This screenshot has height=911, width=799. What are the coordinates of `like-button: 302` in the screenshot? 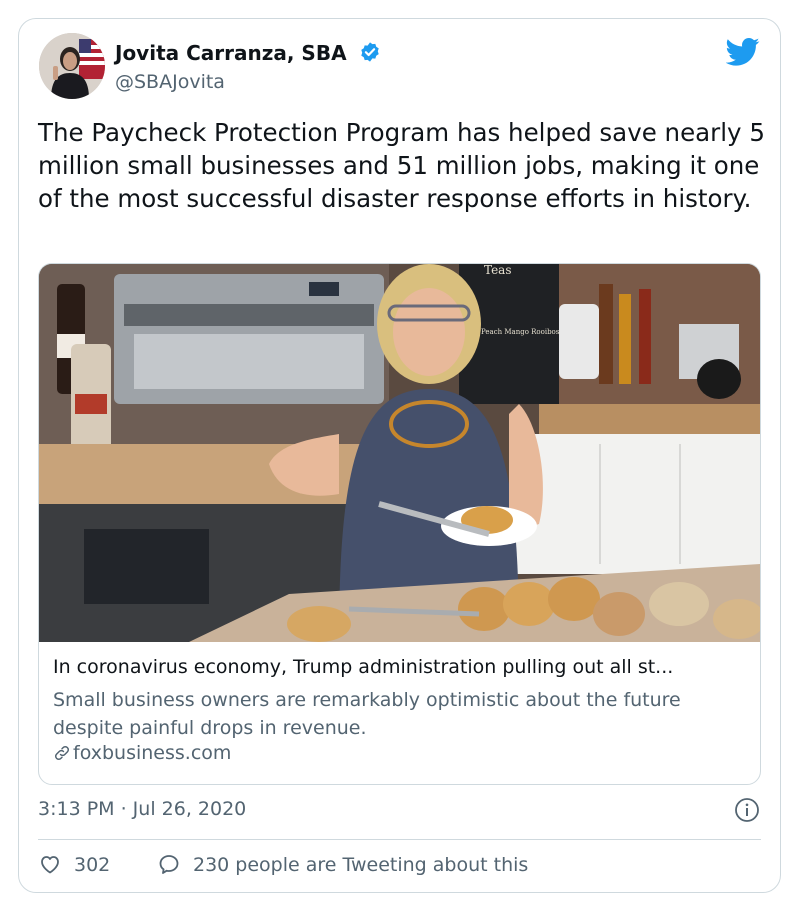 It's located at (74, 864).